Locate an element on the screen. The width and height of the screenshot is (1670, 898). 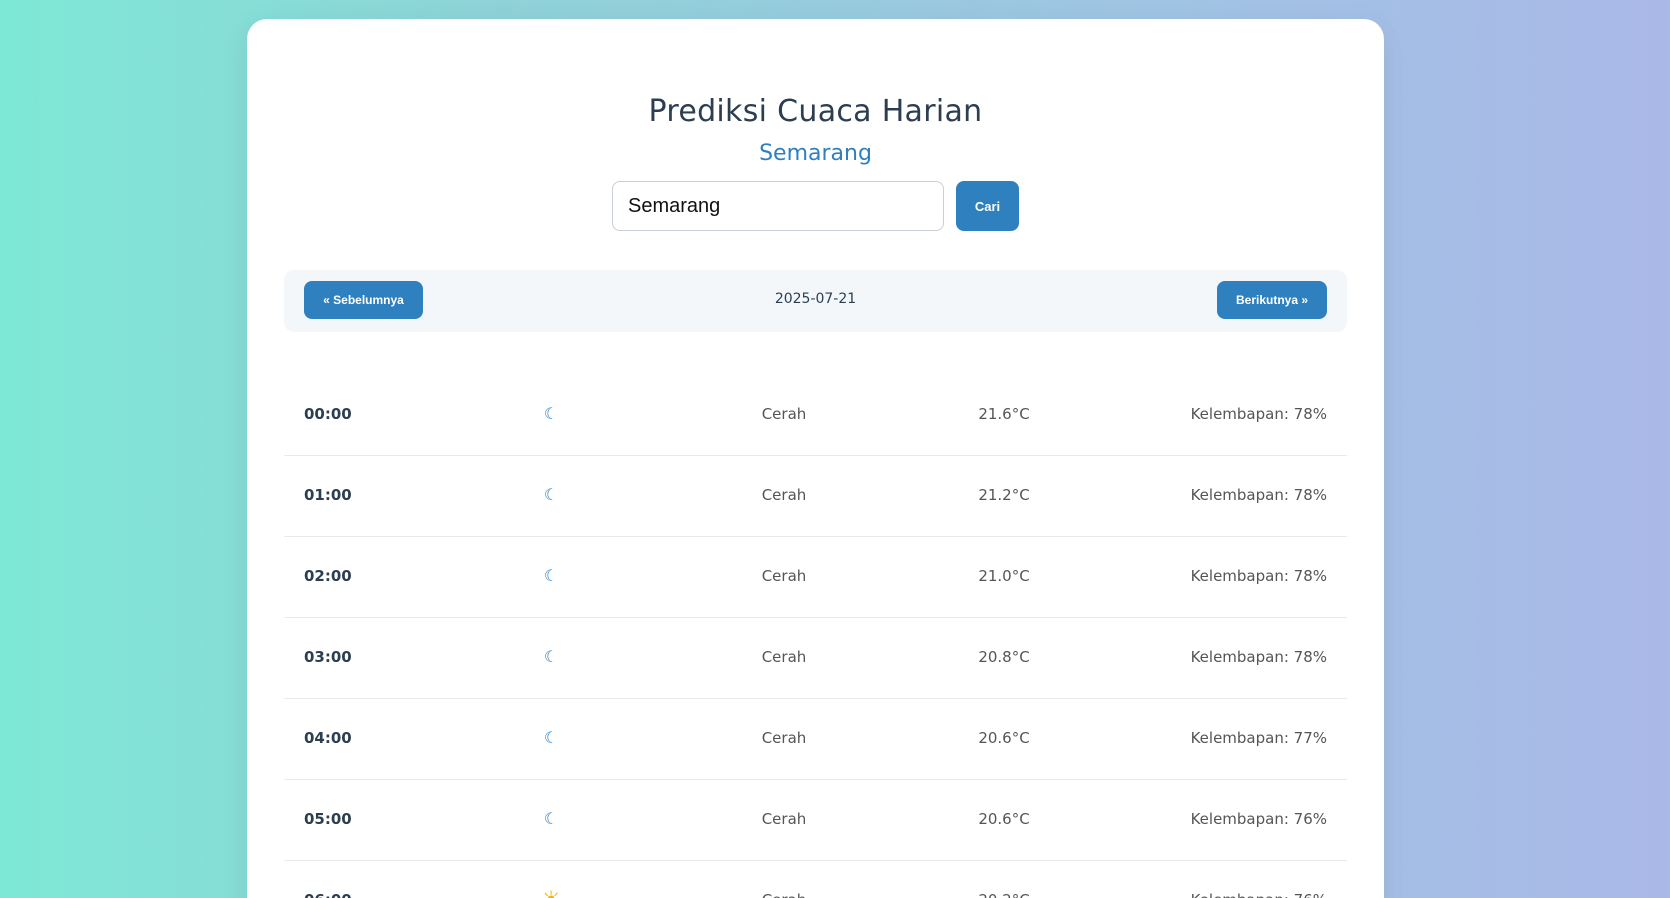
forecast-temperature: 21.0°C is located at coordinates (1004, 576).